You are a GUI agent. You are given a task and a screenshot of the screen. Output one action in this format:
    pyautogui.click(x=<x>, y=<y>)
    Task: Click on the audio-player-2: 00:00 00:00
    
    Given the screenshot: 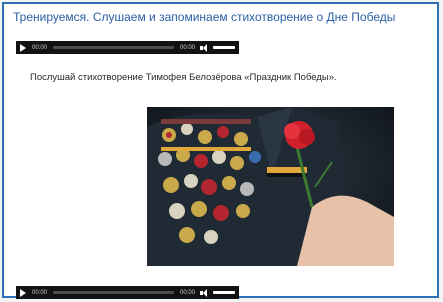 What is the action you would take?
    pyautogui.click(x=127, y=292)
    